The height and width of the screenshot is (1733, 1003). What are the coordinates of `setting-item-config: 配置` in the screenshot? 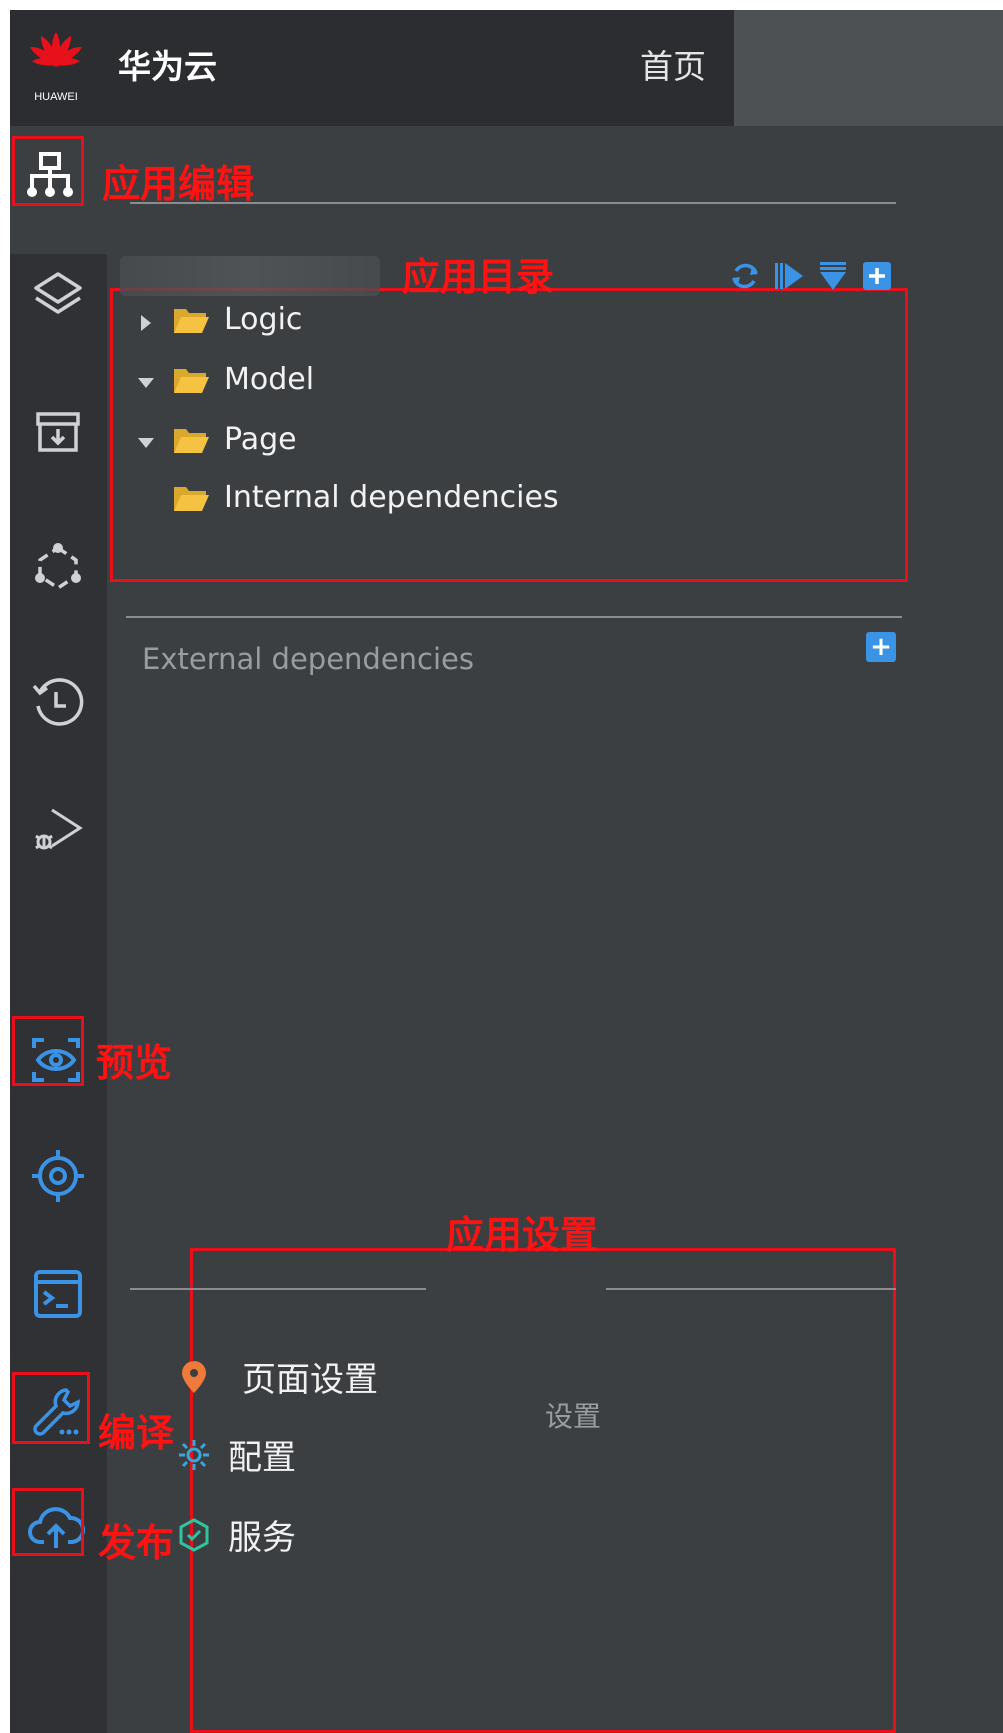 It's located at (236, 1454).